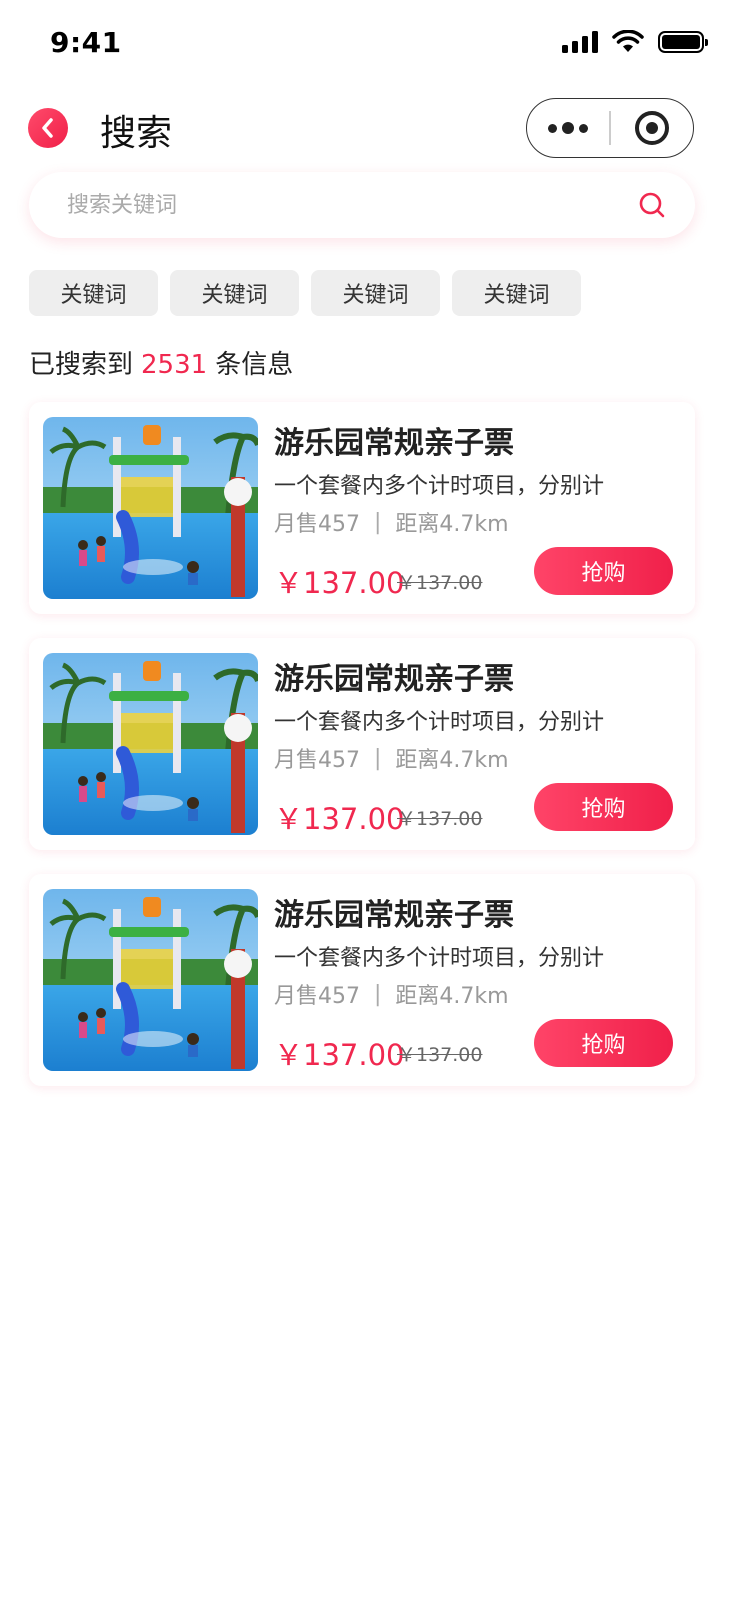 This screenshot has width=750, height=1624. Describe the element at coordinates (683, 42) in the screenshot. I see `battery-icon` at that location.